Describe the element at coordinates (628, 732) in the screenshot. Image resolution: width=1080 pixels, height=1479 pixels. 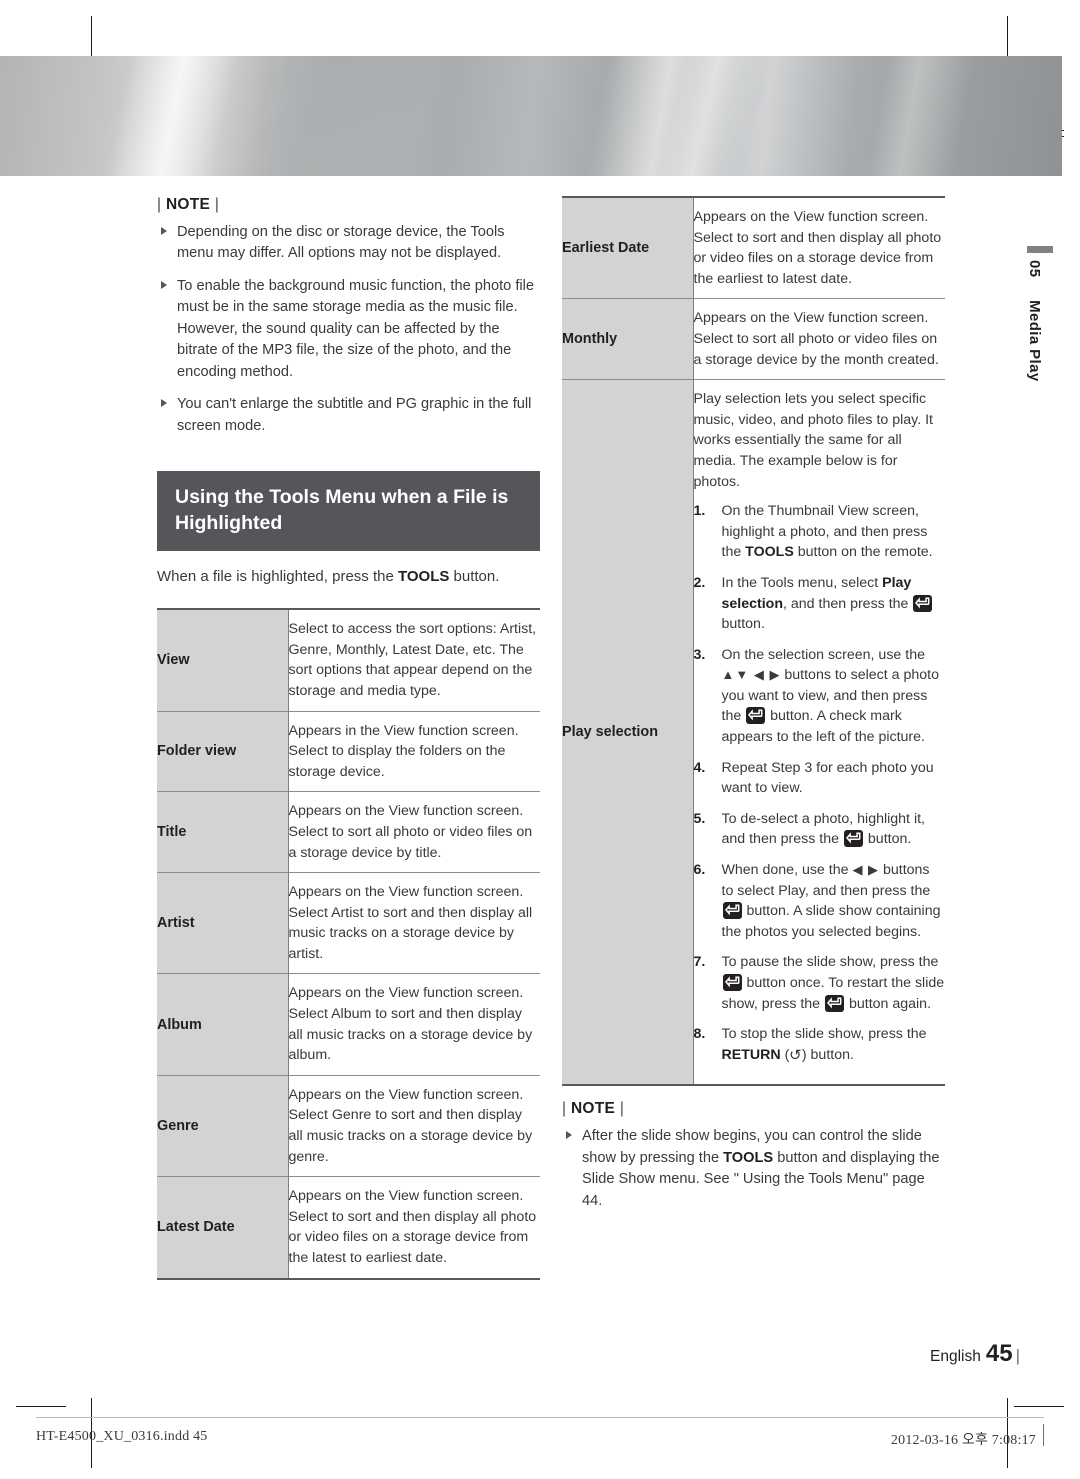
I see `option-name-cell: Play selection` at that location.